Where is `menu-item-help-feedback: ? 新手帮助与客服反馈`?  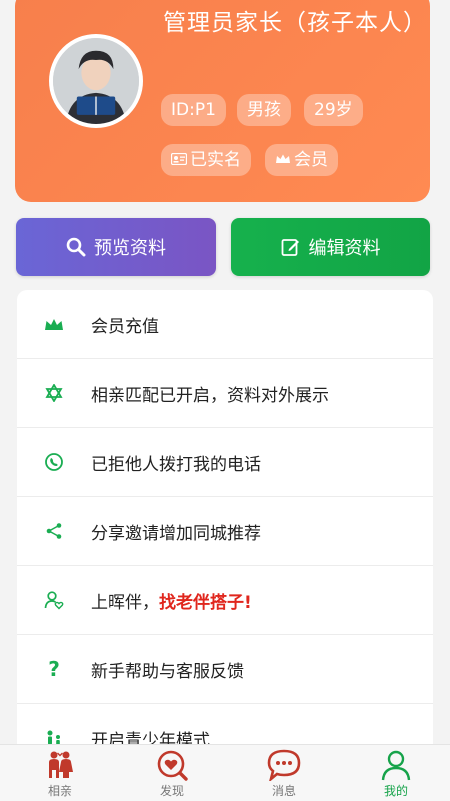 menu-item-help-feedback: ? 新手帮助与客服反馈 is located at coordinates (225, 669).